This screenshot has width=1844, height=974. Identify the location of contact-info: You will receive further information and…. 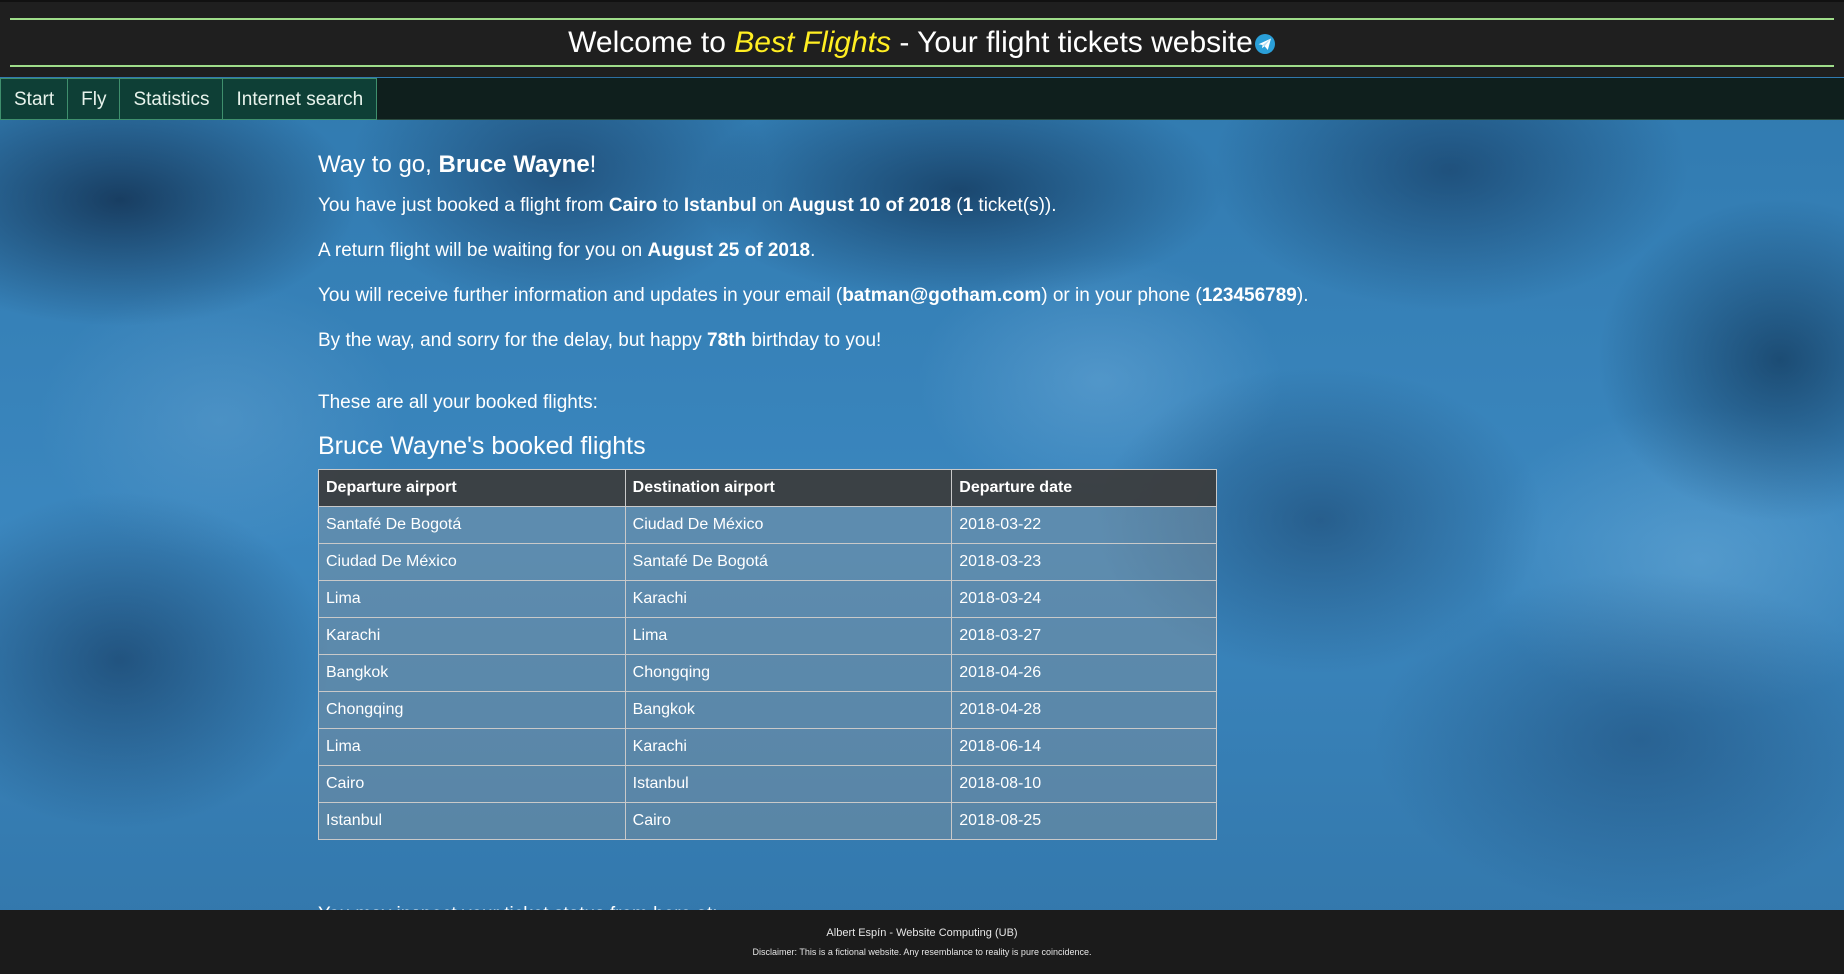
(968, 296).